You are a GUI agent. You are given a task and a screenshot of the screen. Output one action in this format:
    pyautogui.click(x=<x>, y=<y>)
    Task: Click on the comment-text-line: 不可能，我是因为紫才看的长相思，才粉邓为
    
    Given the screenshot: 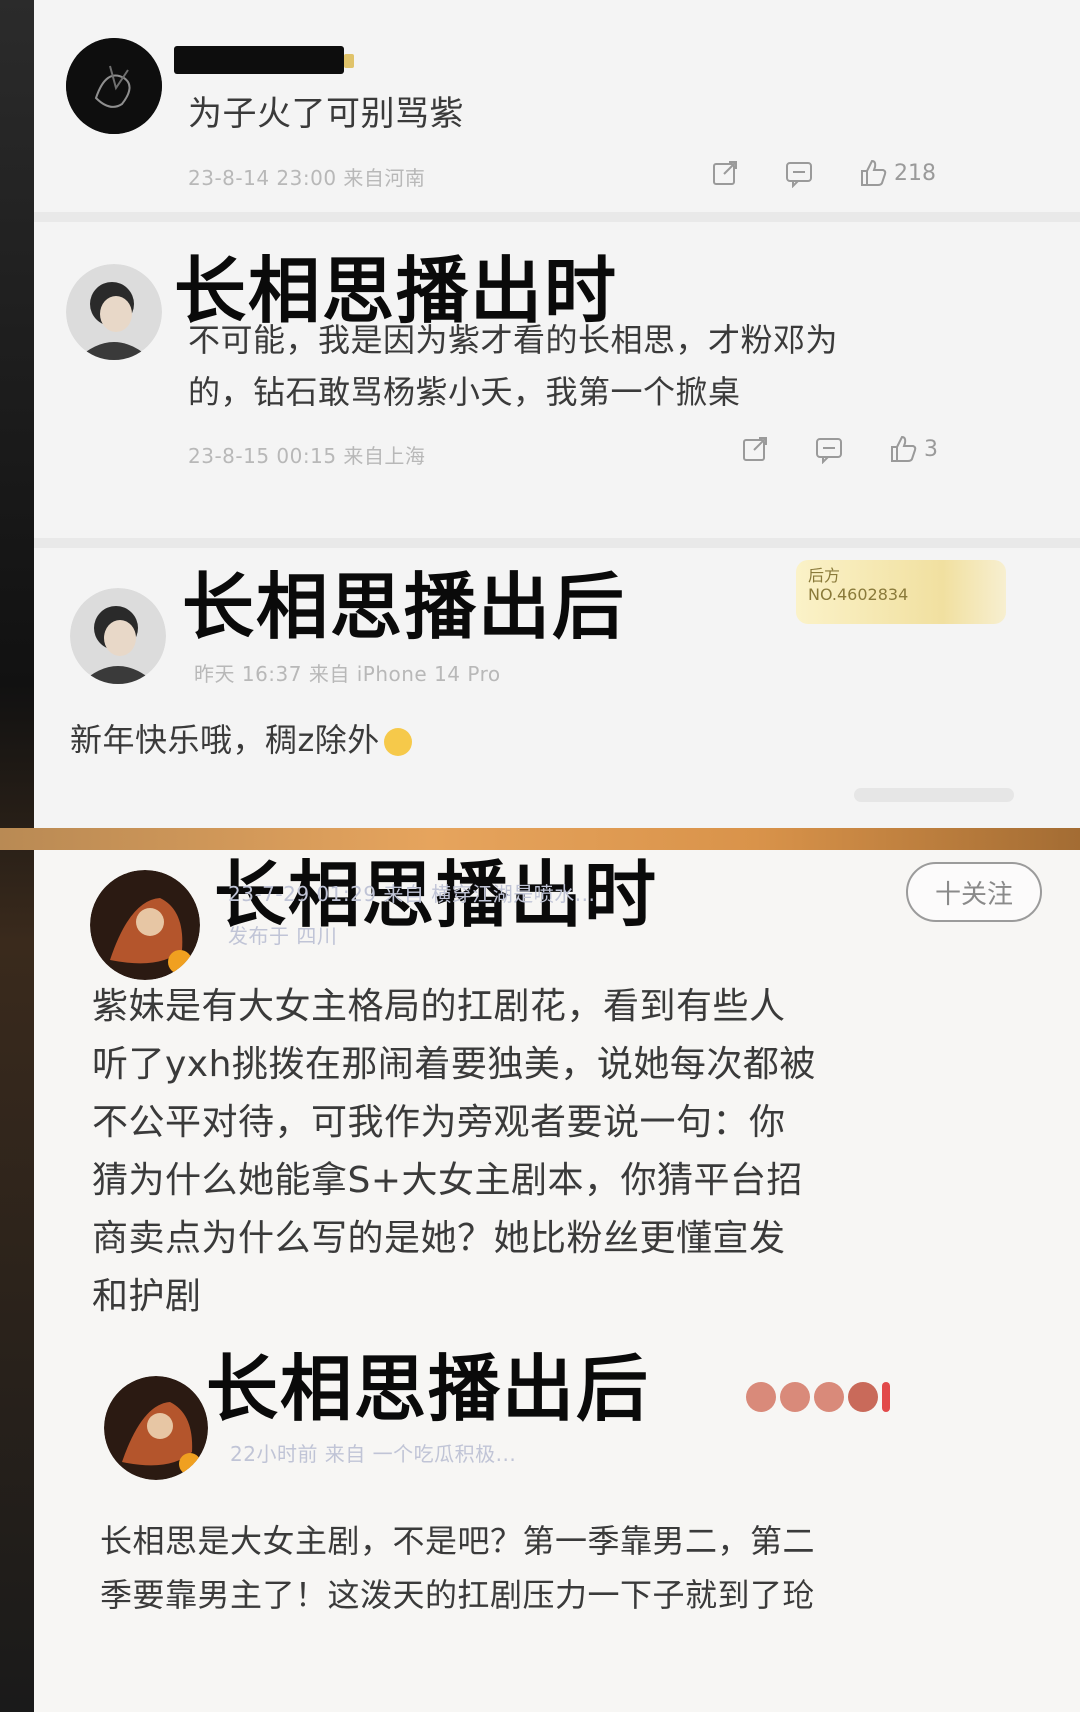 What is the action you would take?
    pyautogui.click(x=513, y=340)
    